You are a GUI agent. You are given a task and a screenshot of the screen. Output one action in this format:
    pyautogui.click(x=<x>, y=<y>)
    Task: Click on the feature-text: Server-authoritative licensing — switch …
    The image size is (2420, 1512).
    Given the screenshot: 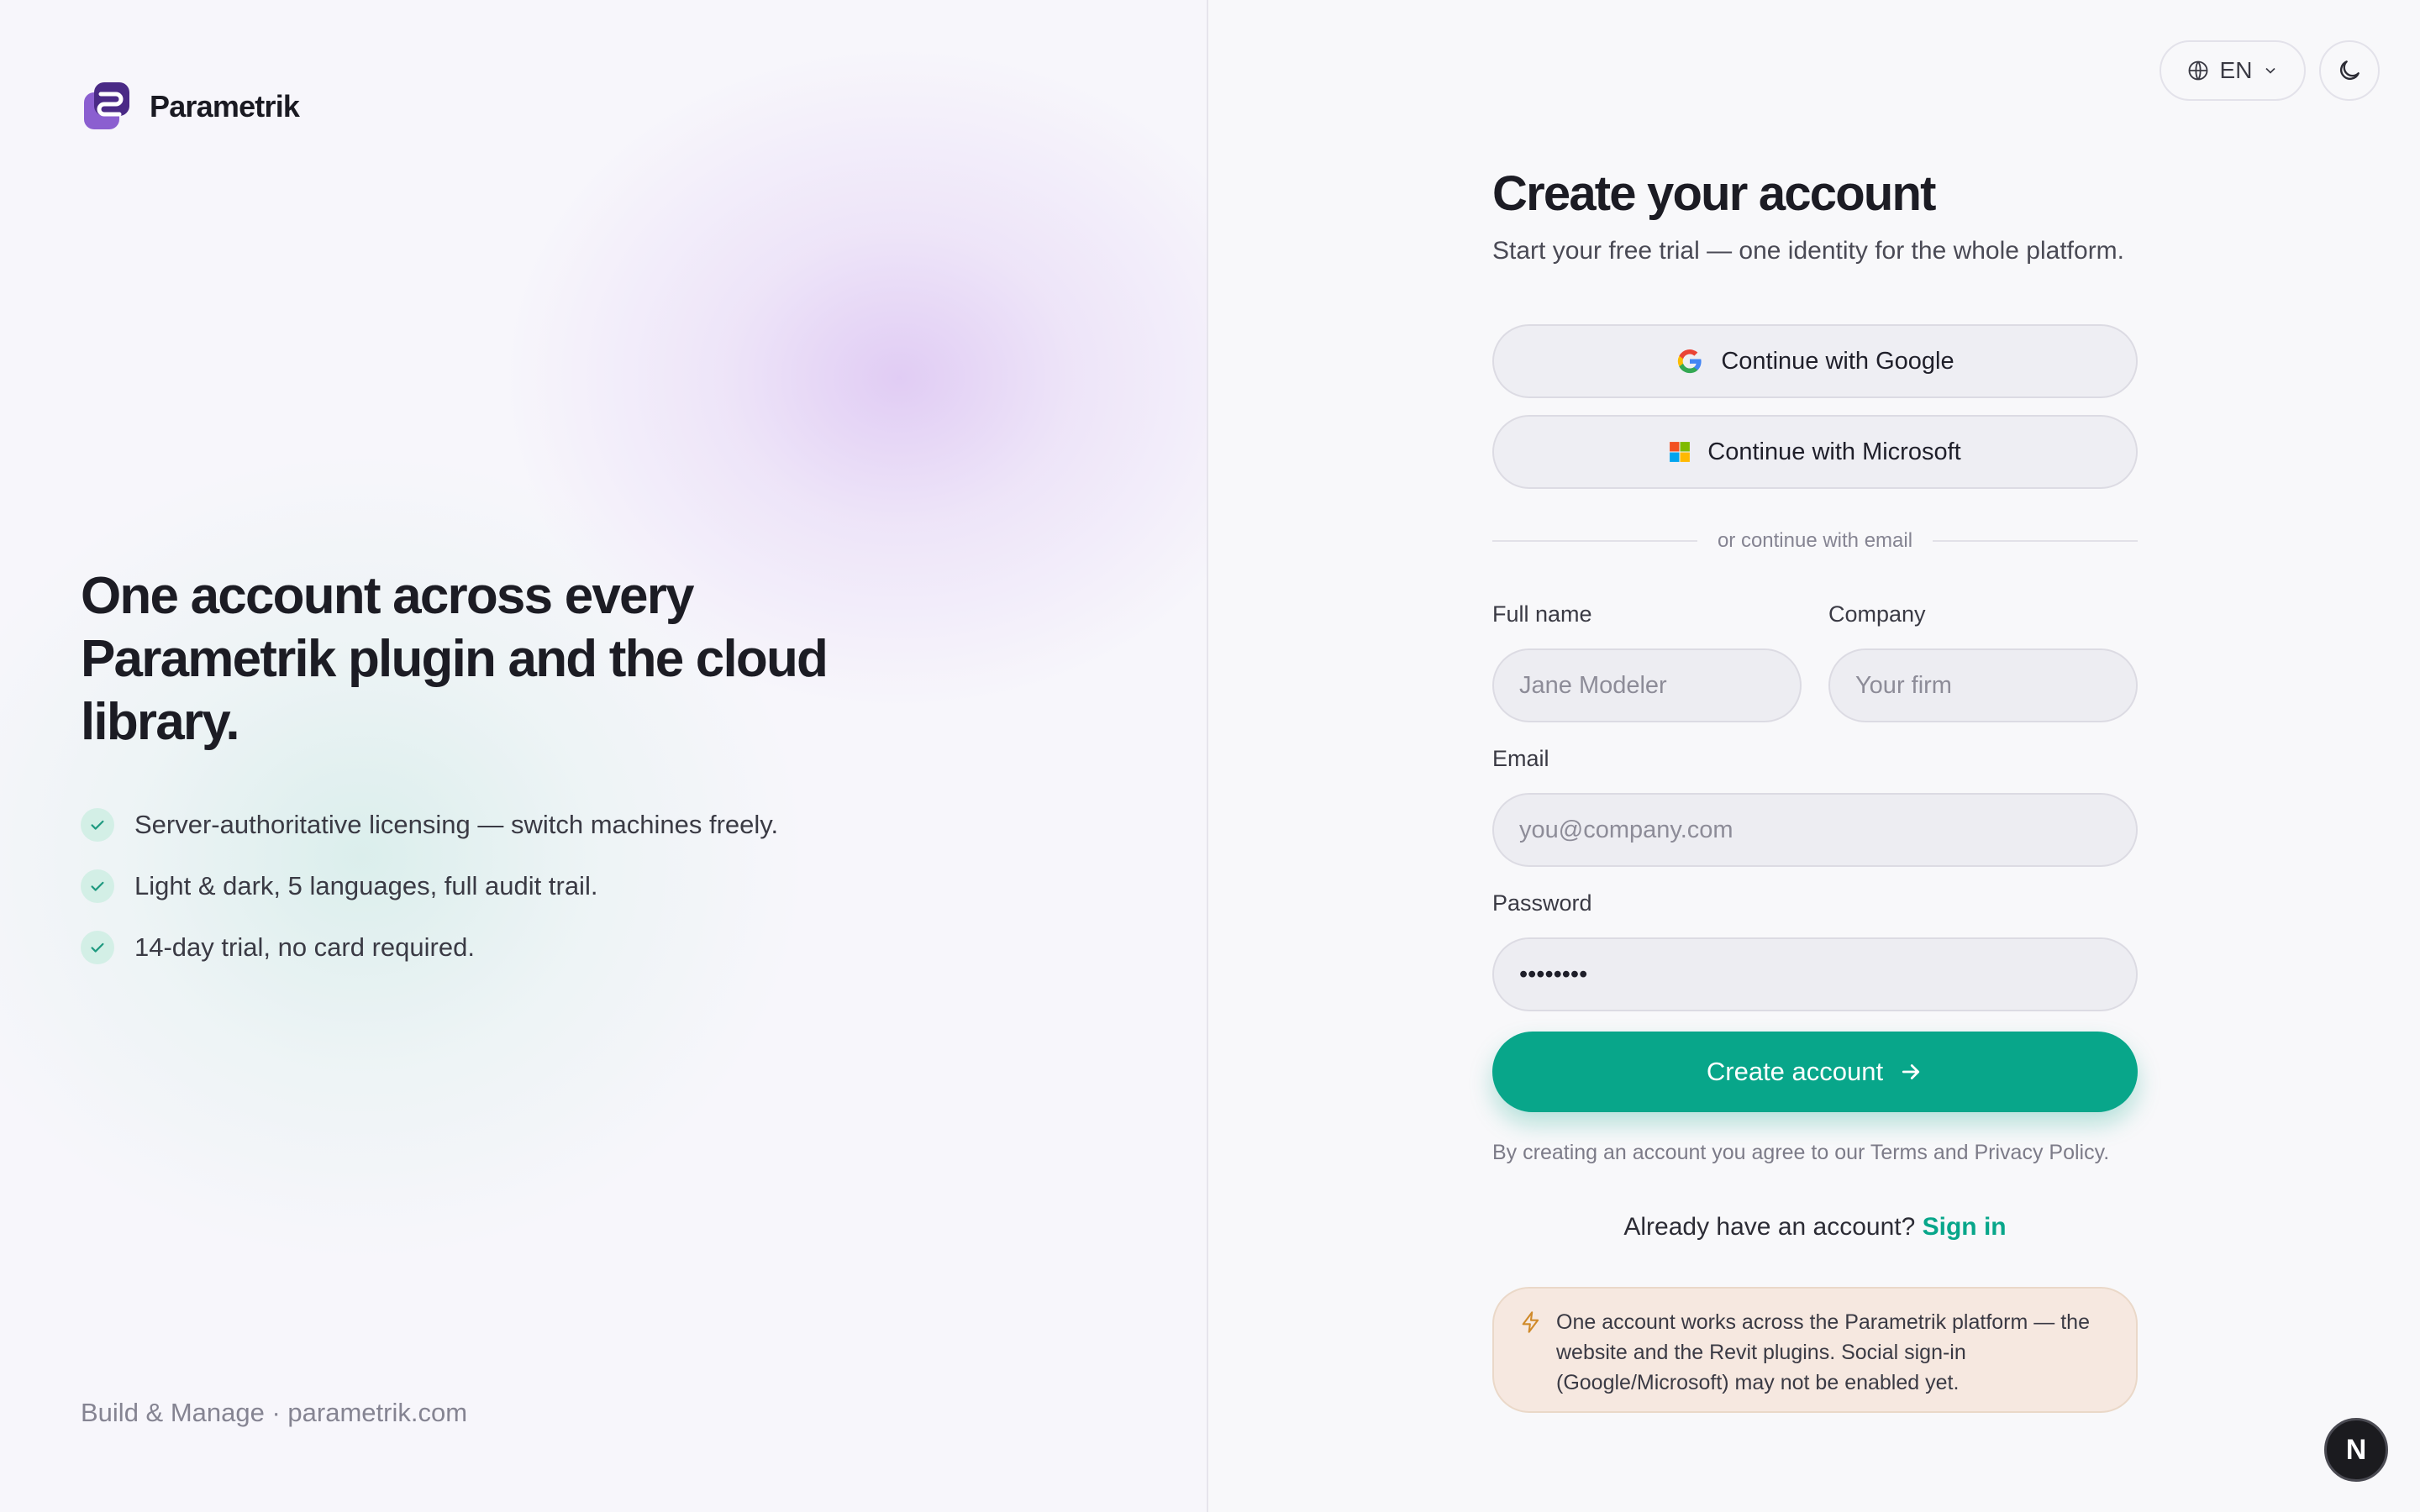 What is the action you would take?
    pyautogui.click(x=456, y=824)
    